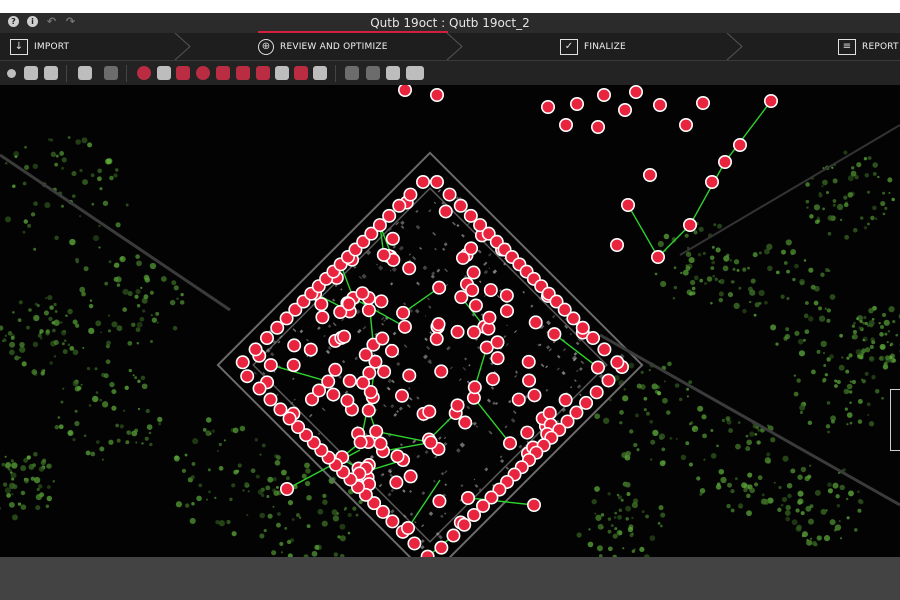 This screenshot has height=600, width=900. What do you see at coordinates (415, 73) in the screenshot?
I see `display-mode-icon` at bounding box center [415, 73].